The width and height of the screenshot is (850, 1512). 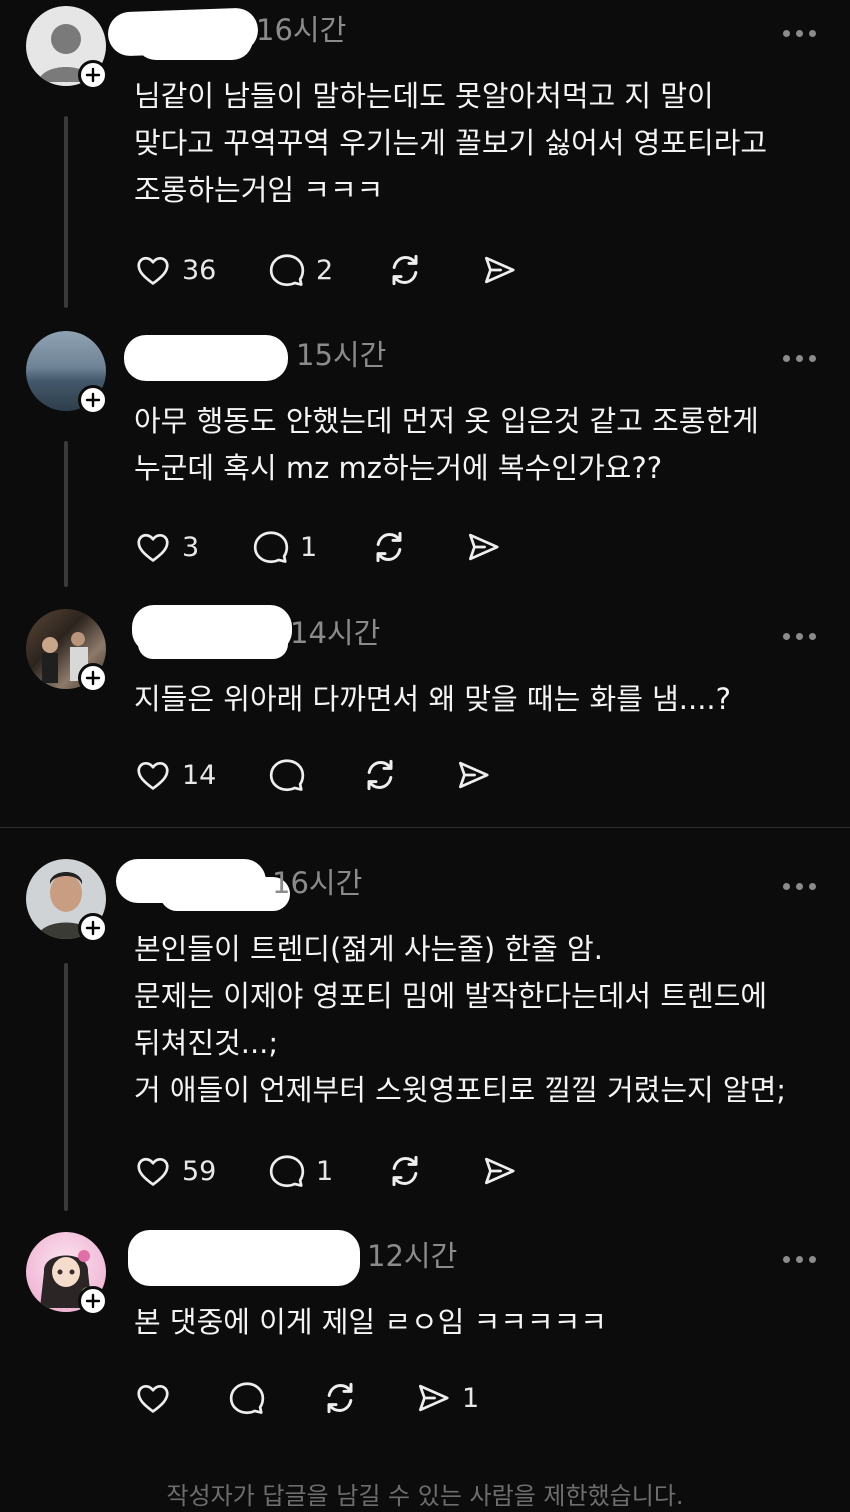 I want to click on reply-button: 2, so click(x=300, y=270).